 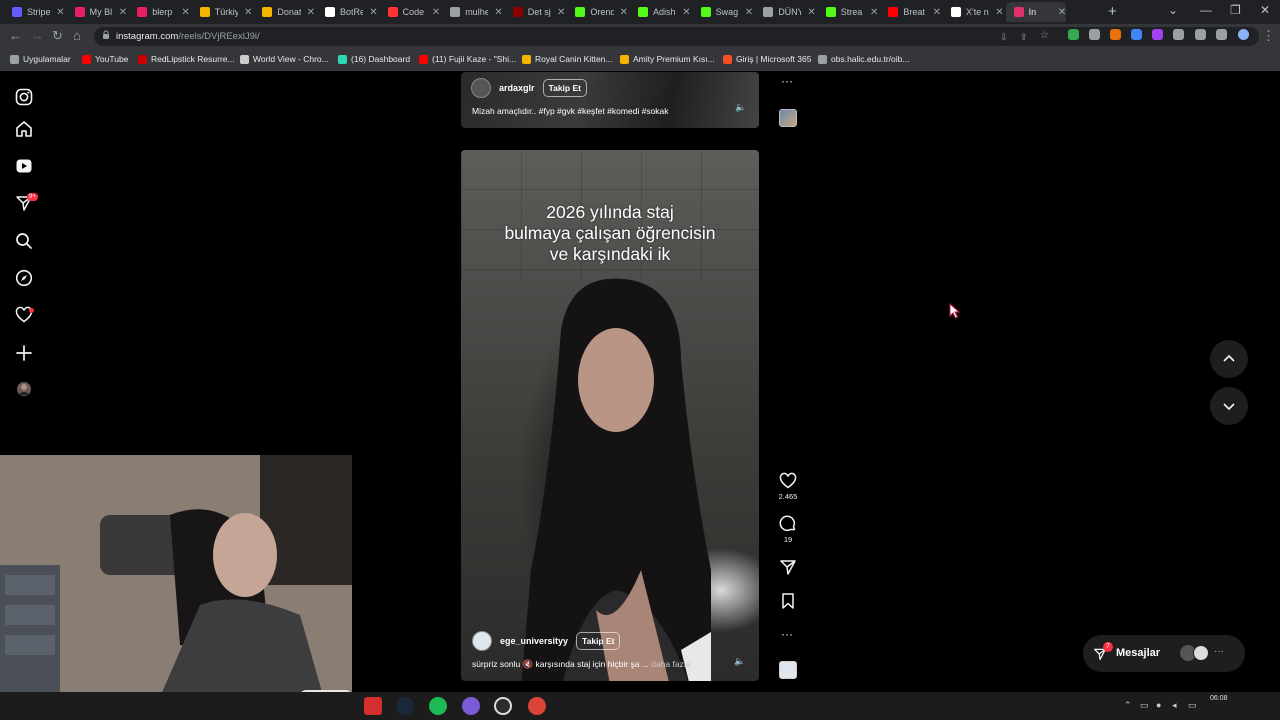 What do you see at coordinates (438, 706) in the screenshot?
I see `spotify-icon` at bounding box center [438, 706].